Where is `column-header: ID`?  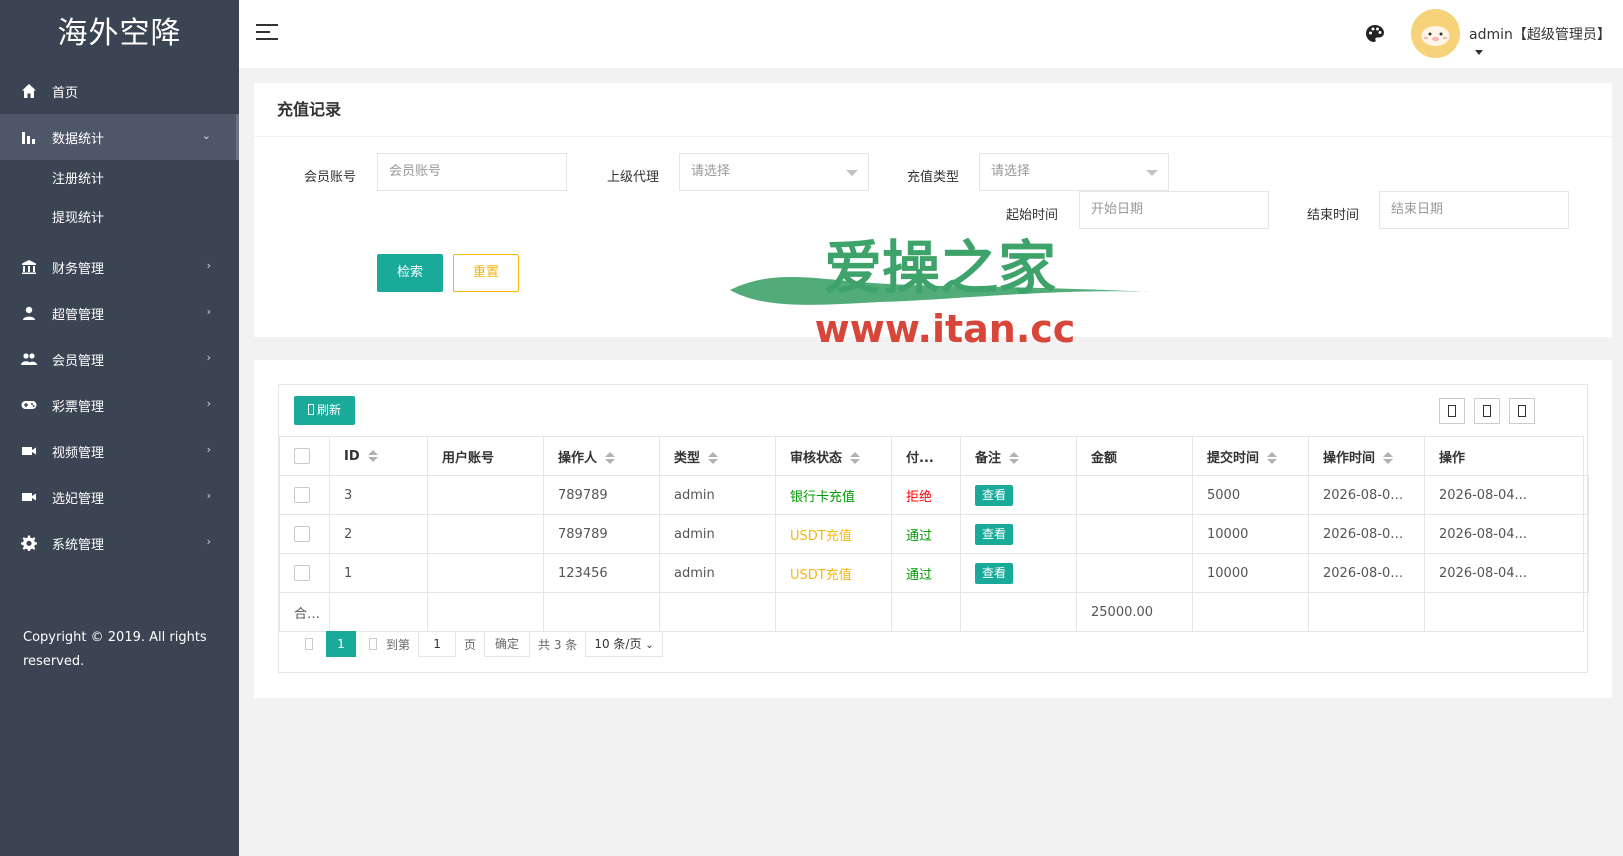
column-header: ID is located at coordinates (378, 456).